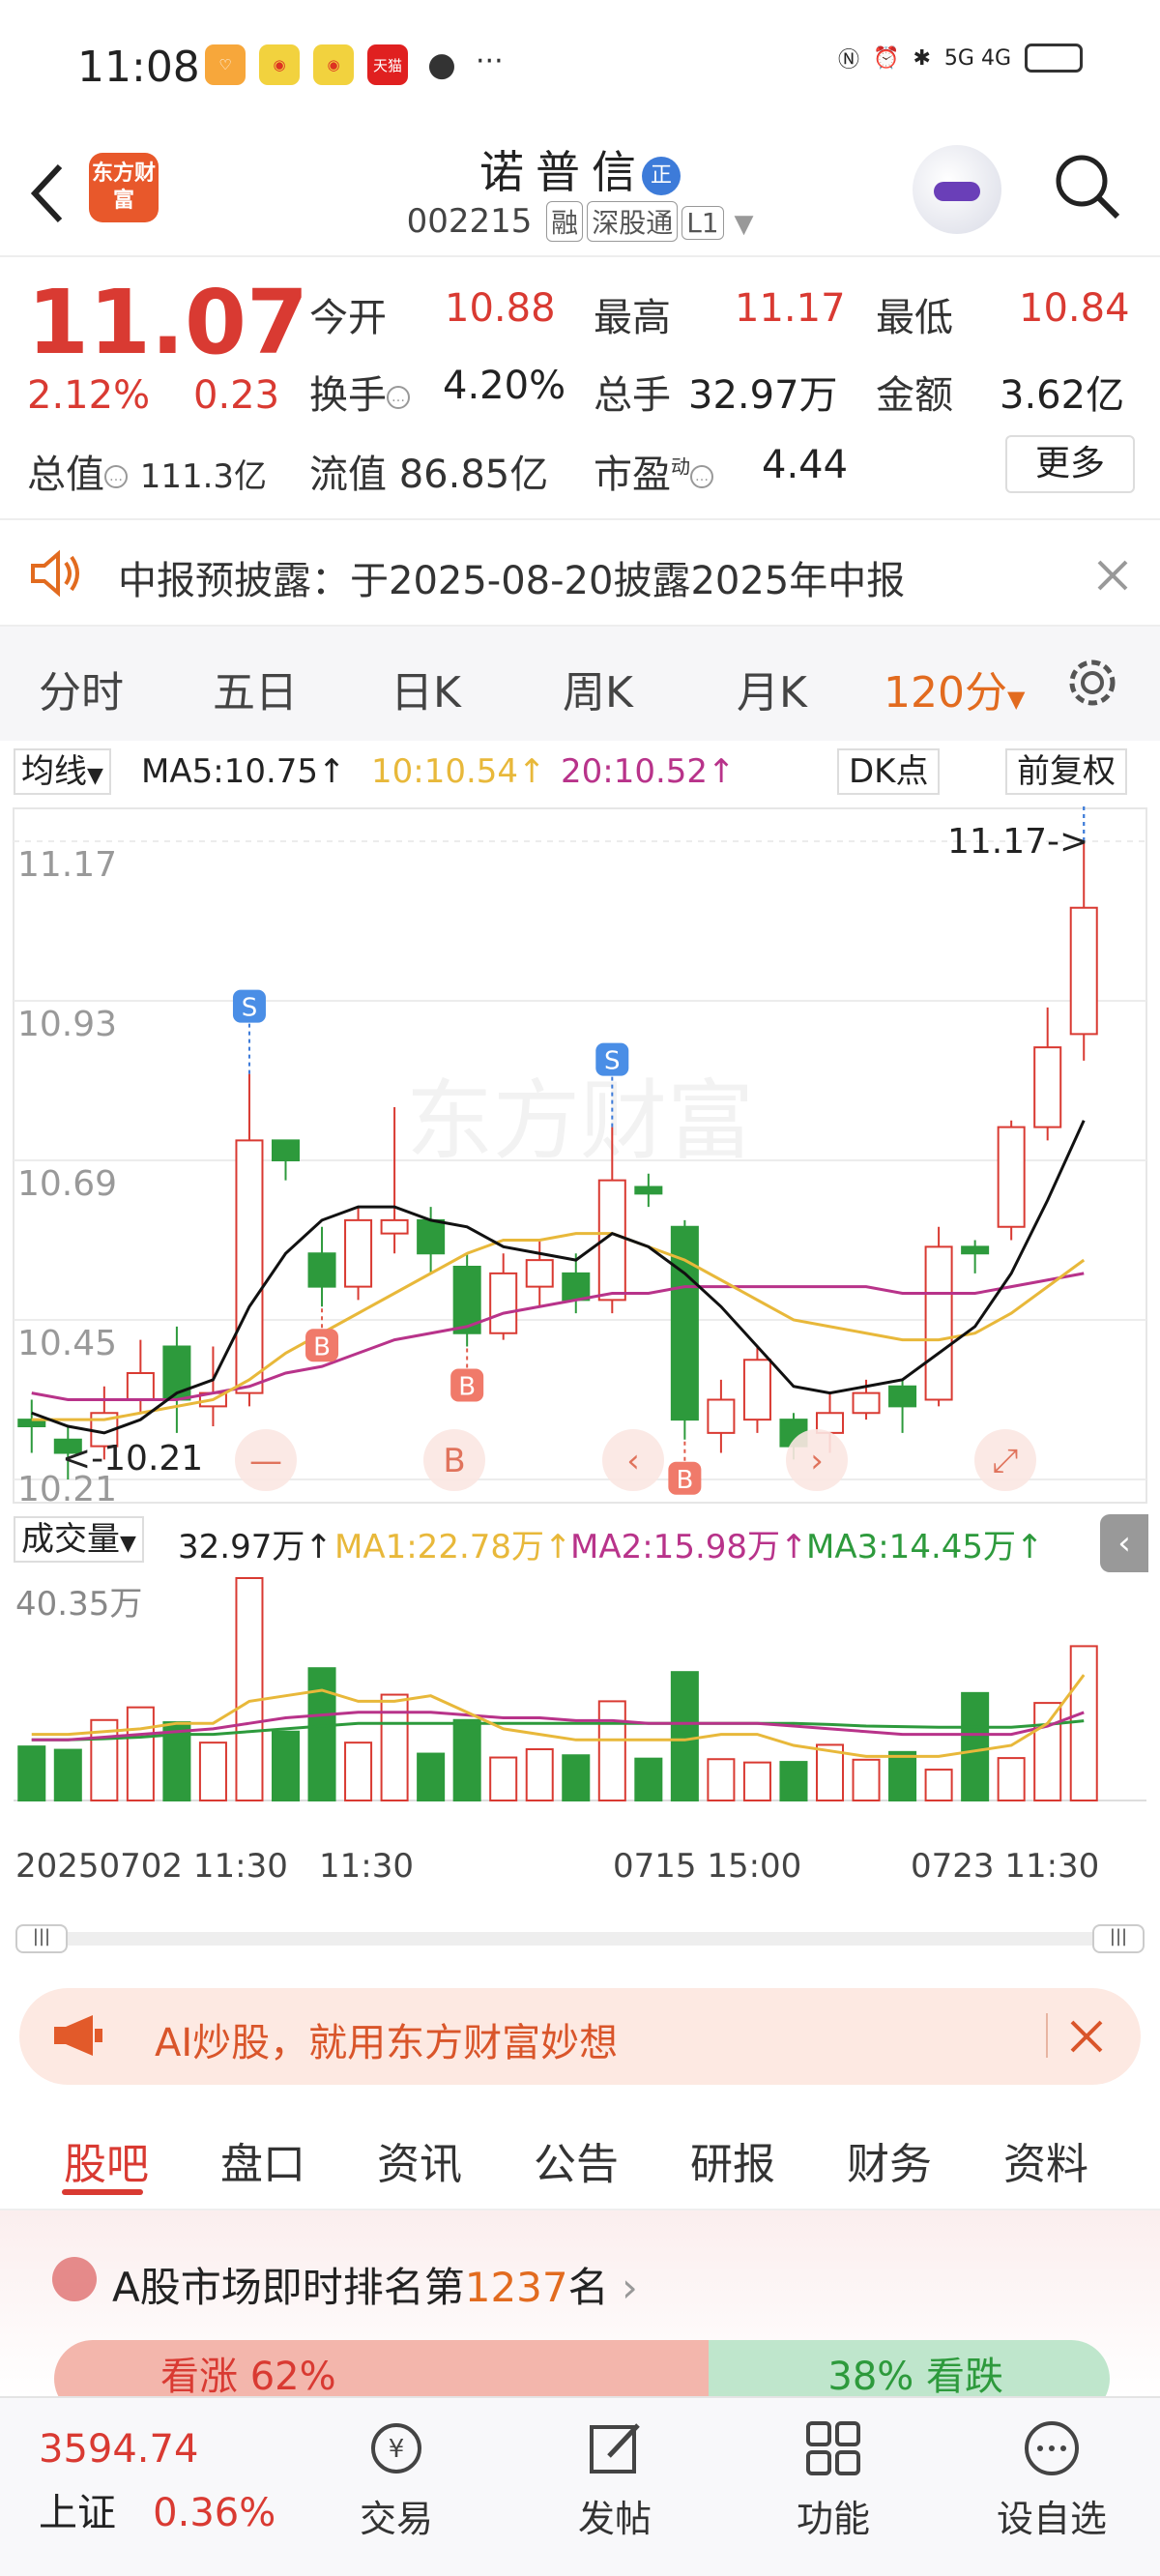  I want to click on index-ticker: 3594.74 上证 0.36%, so click(157, 2482).